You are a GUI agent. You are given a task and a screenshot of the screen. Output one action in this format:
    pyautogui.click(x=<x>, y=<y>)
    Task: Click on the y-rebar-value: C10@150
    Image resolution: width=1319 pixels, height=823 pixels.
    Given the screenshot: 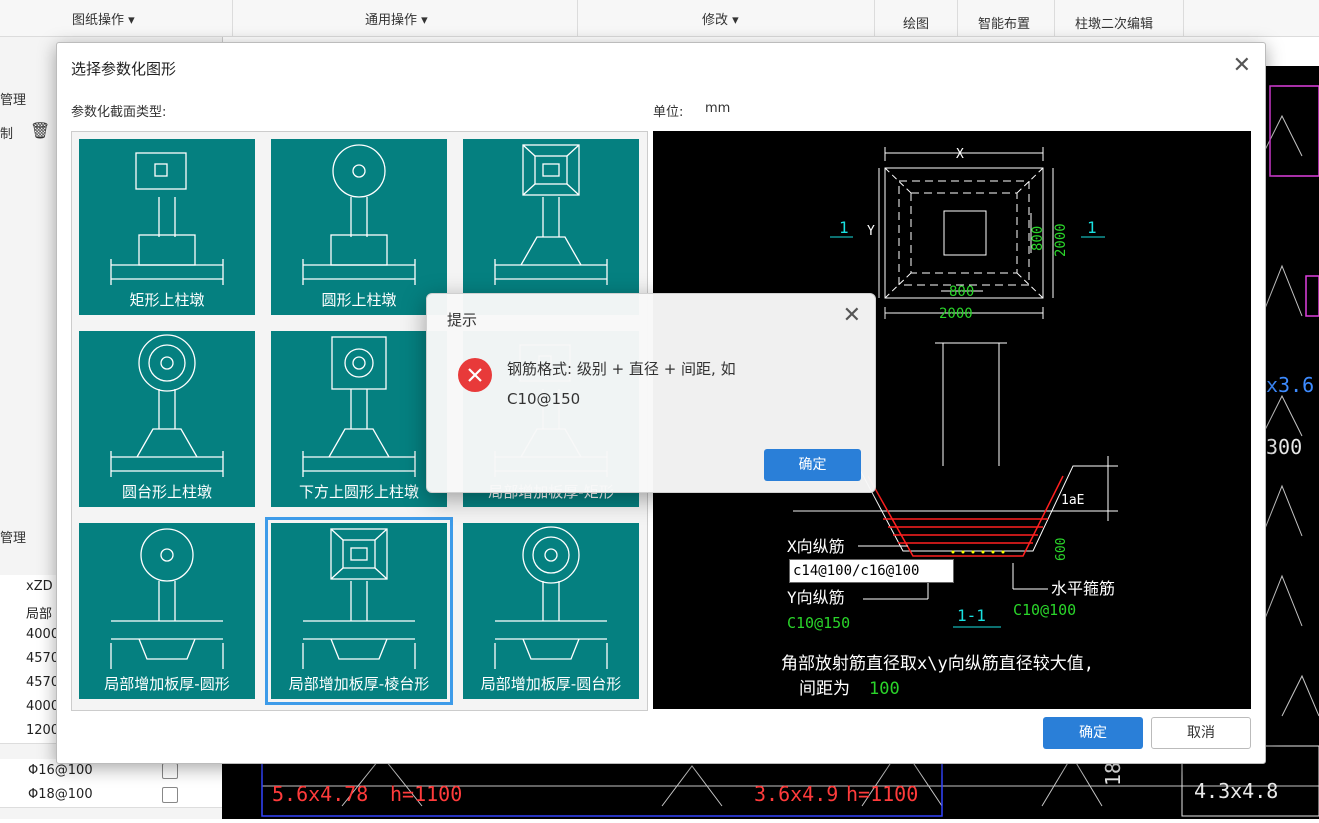 What is the action you would take?
    pyautogui.click(x=818, y=623)
    